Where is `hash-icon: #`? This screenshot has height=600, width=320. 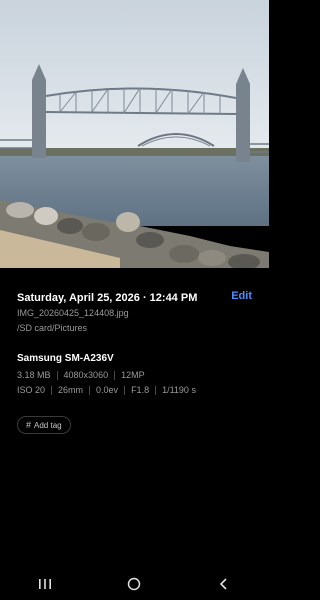
hash-icon: # is located at coordinates (29, 425).